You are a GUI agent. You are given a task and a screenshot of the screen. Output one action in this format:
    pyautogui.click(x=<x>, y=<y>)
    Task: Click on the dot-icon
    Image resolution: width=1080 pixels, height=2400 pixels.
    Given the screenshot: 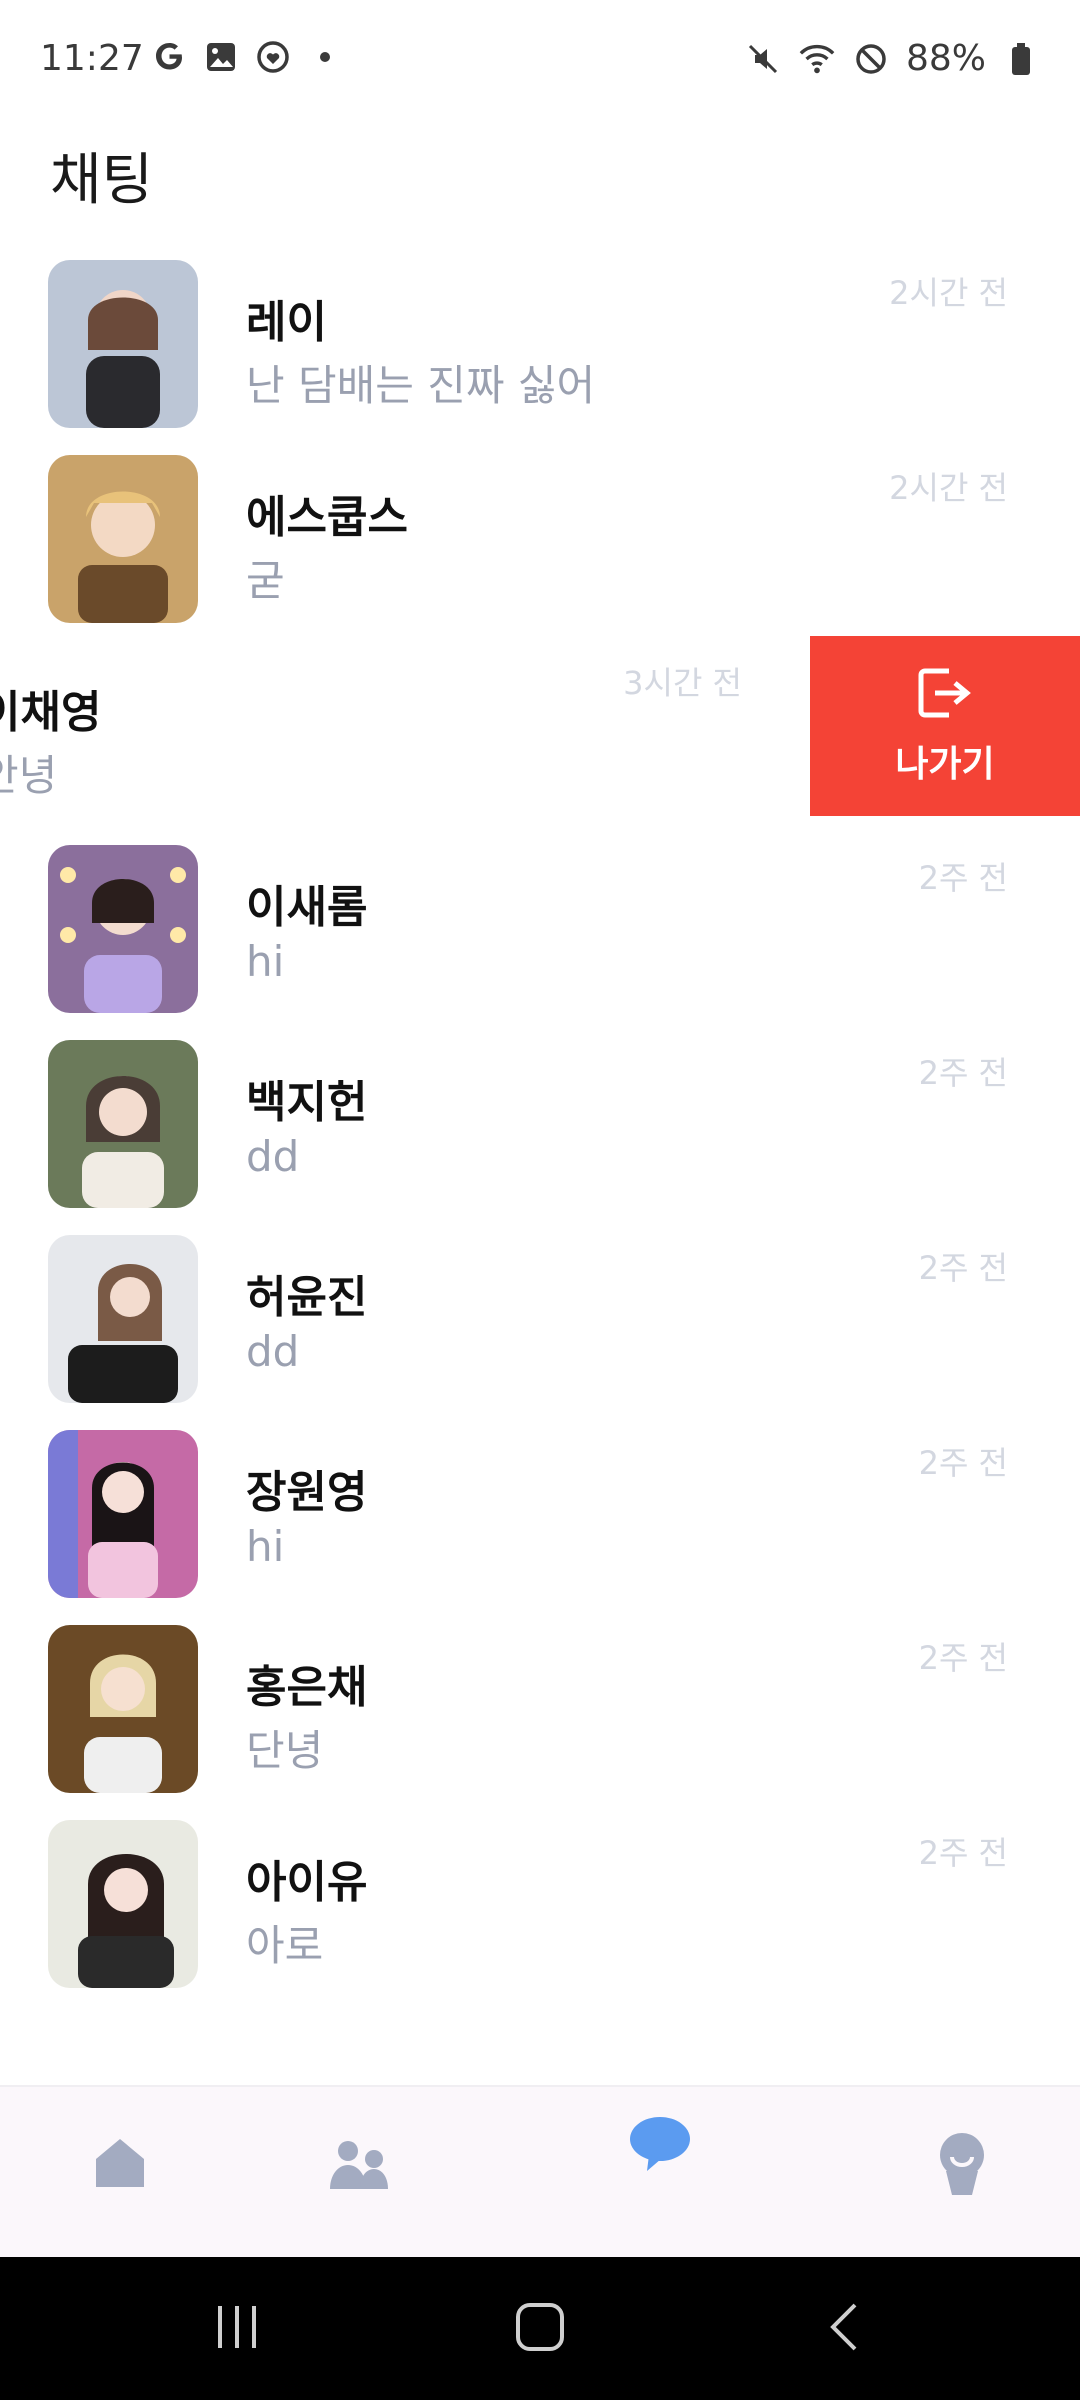 What is the action you would take?
    pyautogui.click(x=325, y=57)
    